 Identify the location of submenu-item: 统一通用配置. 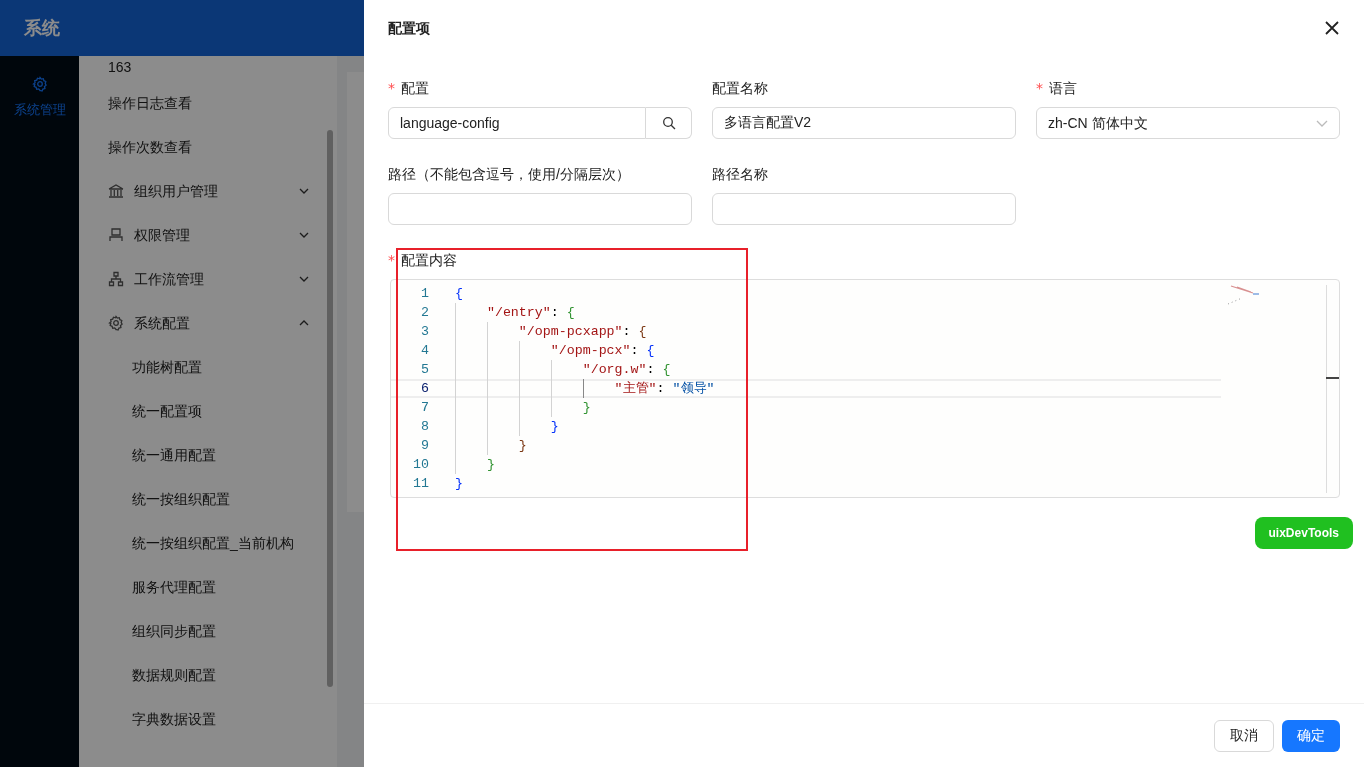
(208, 455).